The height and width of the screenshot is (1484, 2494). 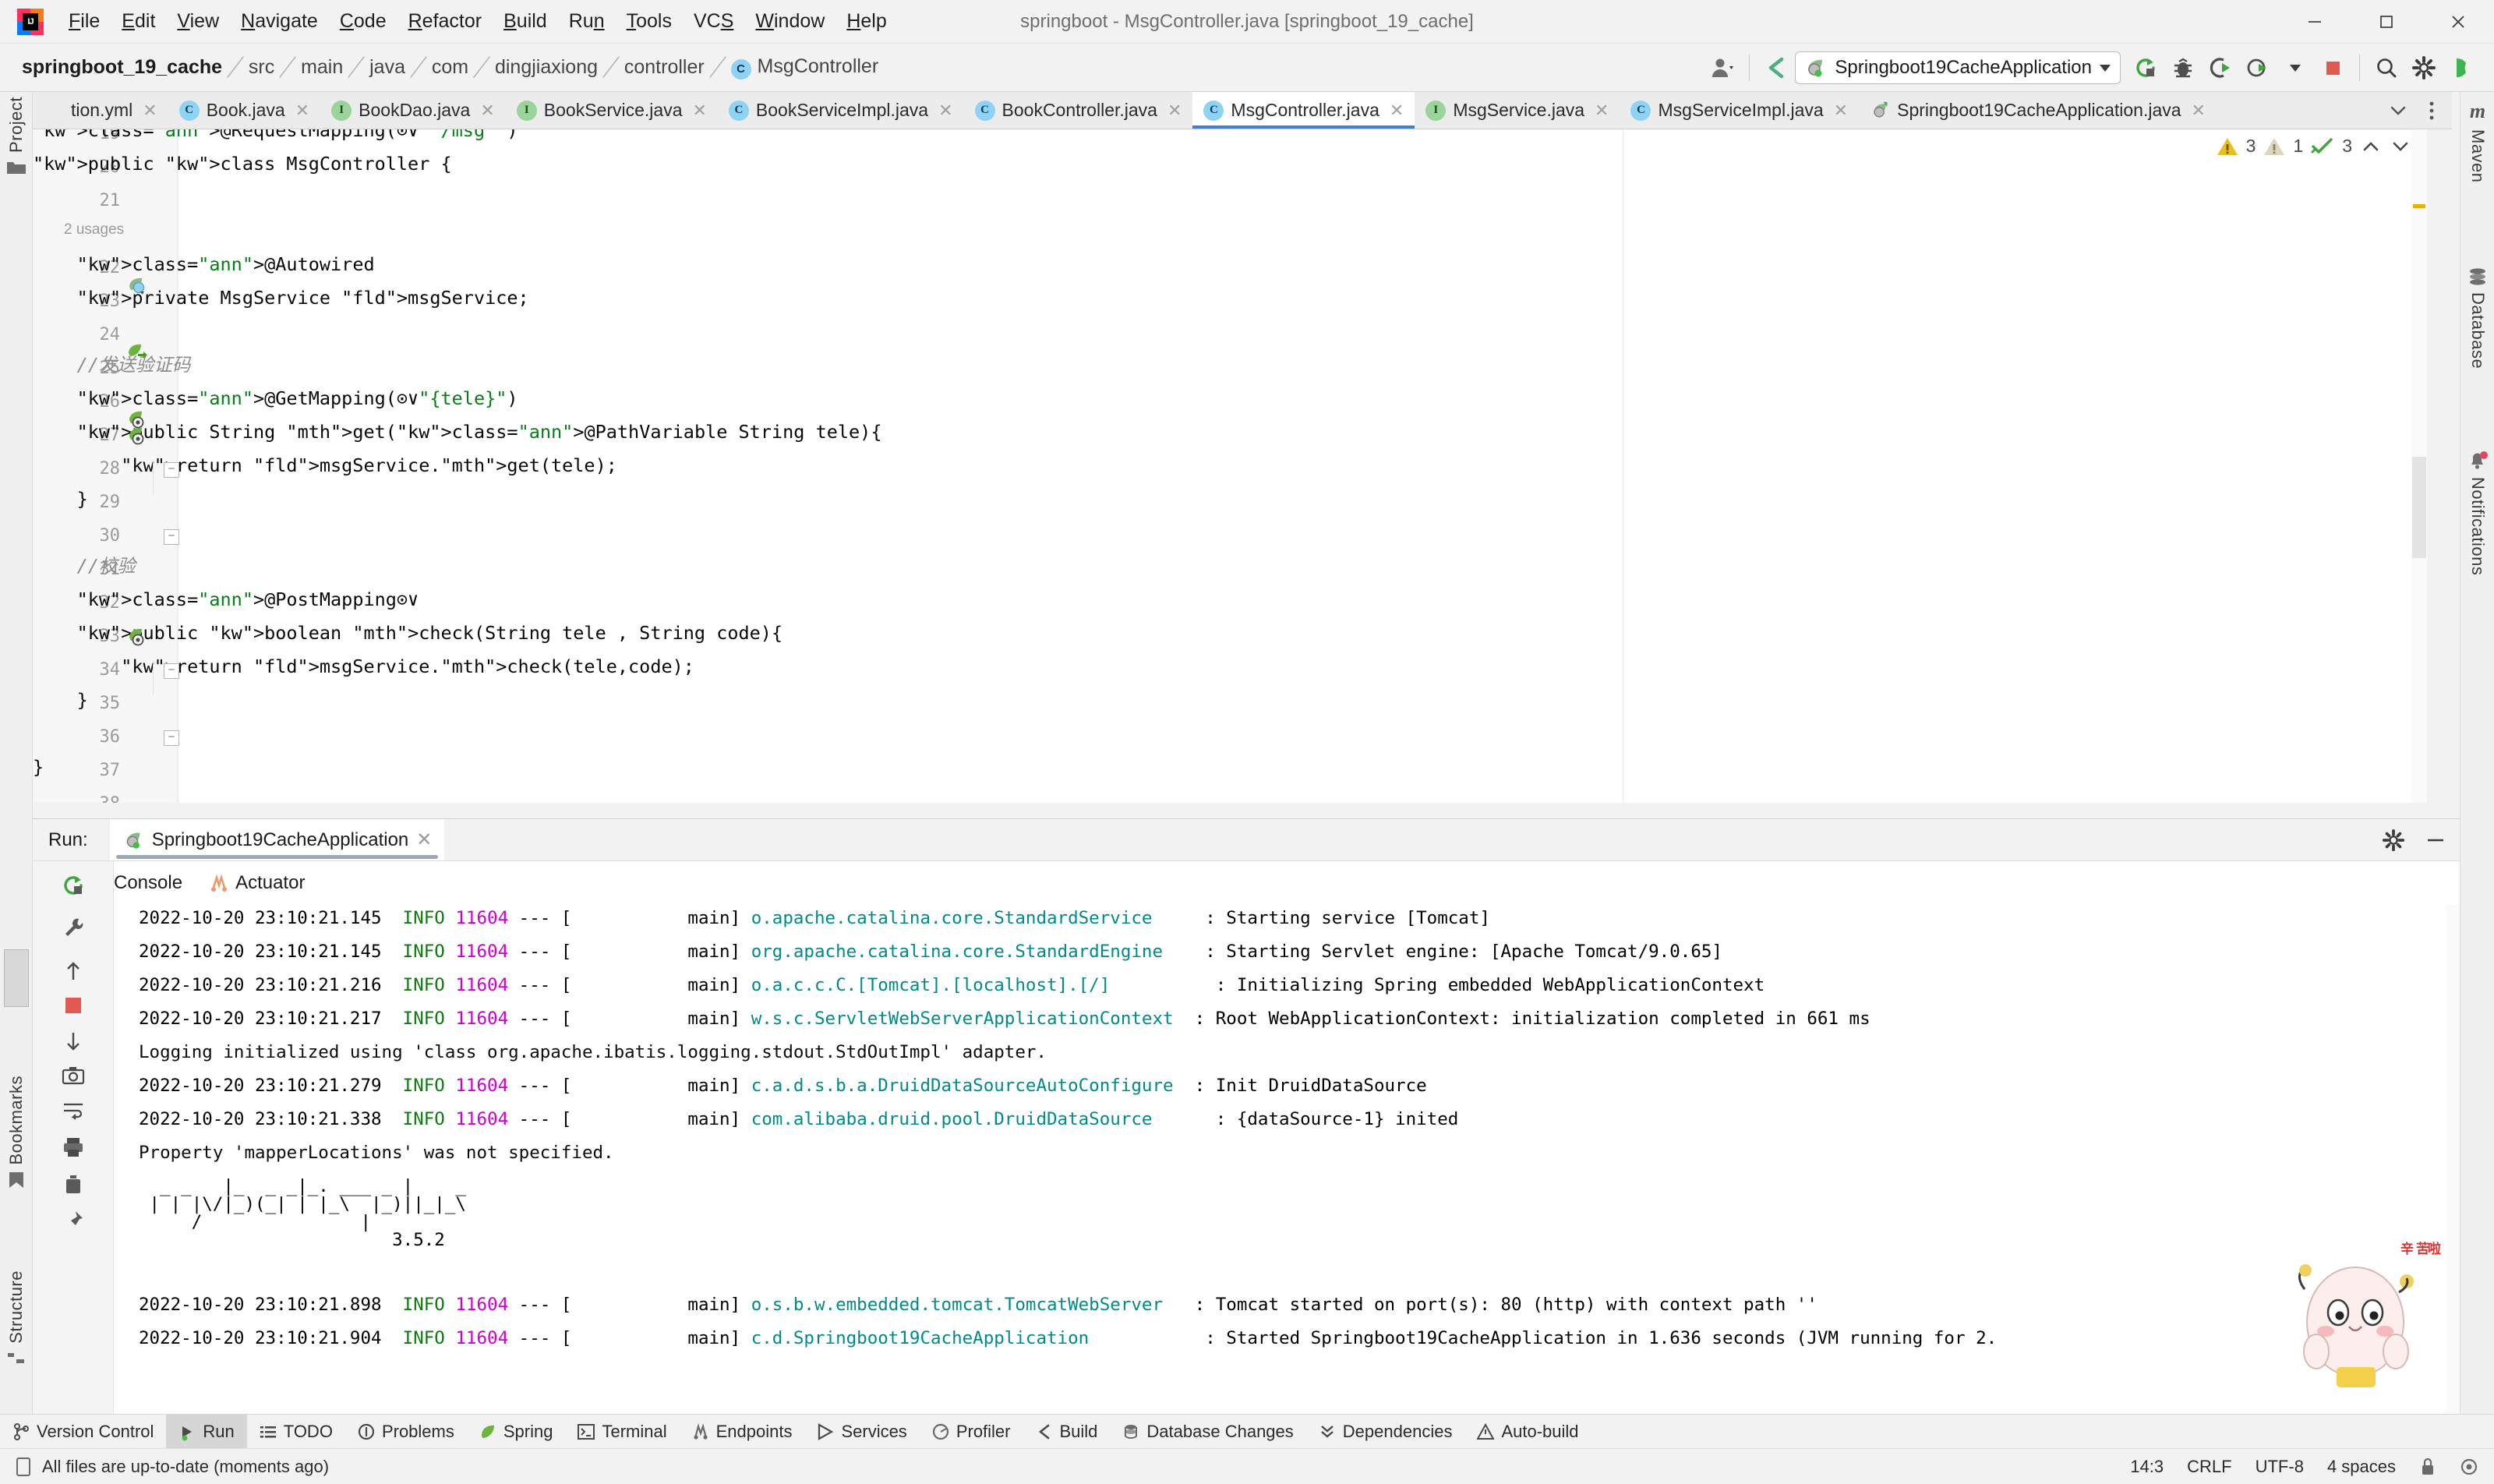 I want to click on code-line: "kw">class="ann">@Autowired, so click(x=204, y=264).